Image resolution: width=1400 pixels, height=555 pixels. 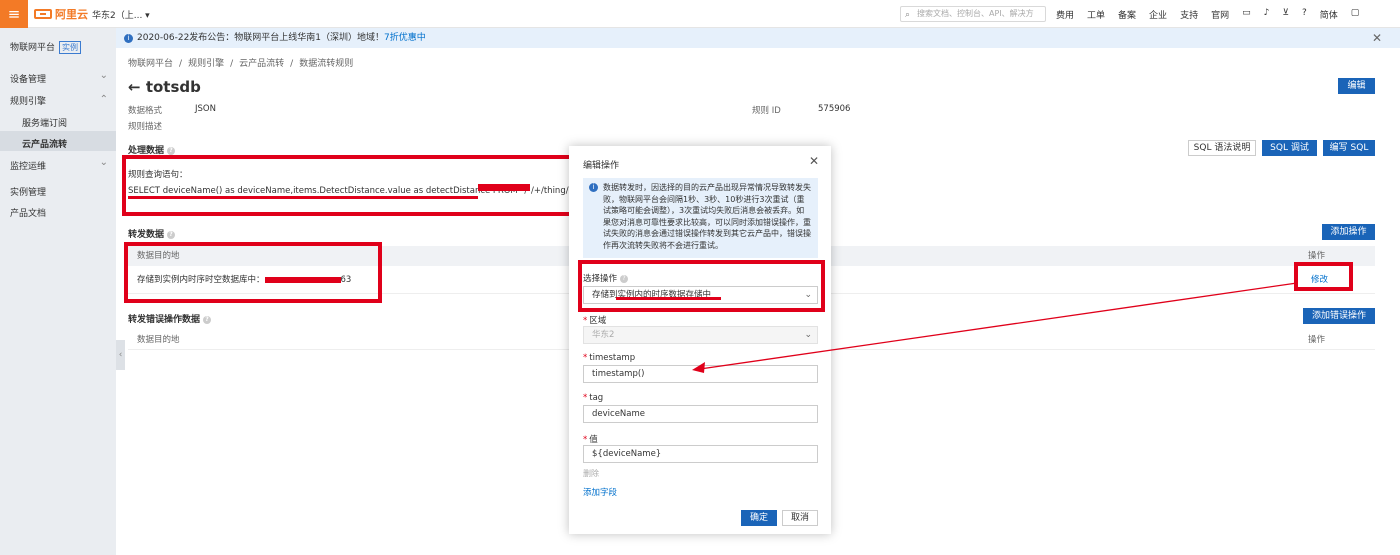 What do you see at coordinates (348, 185) in the screenshot?
I see `annotation-box-query` at bounding box center [348, 185].